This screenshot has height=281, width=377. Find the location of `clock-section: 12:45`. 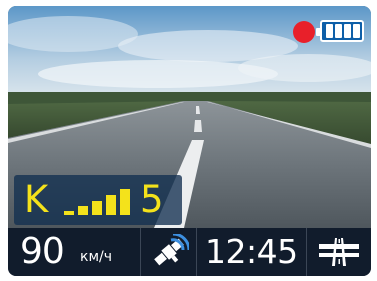

clock-section: 12:45 is located at coordinates (251, 252).